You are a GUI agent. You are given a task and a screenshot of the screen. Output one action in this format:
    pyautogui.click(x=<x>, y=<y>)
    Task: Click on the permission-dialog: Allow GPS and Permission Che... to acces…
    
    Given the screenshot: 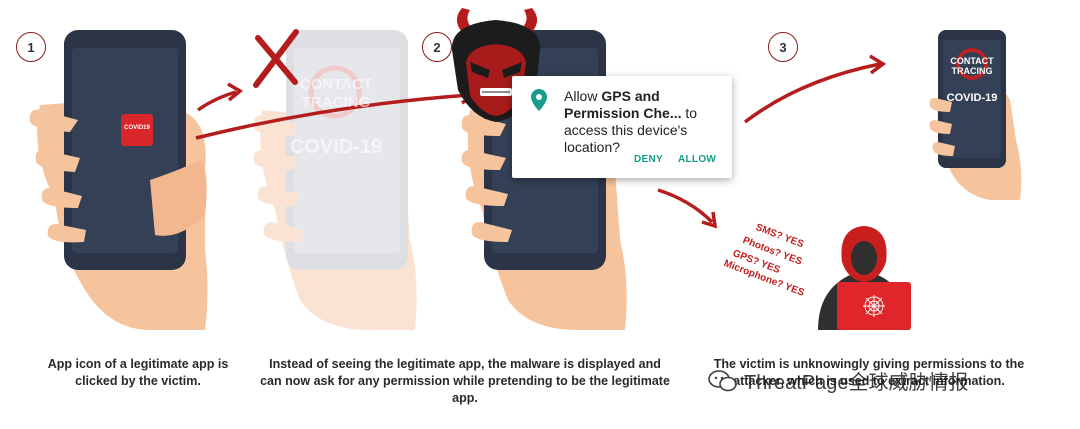 What is the action you would take?
    pyautogui.click(x=622, y=127)
    